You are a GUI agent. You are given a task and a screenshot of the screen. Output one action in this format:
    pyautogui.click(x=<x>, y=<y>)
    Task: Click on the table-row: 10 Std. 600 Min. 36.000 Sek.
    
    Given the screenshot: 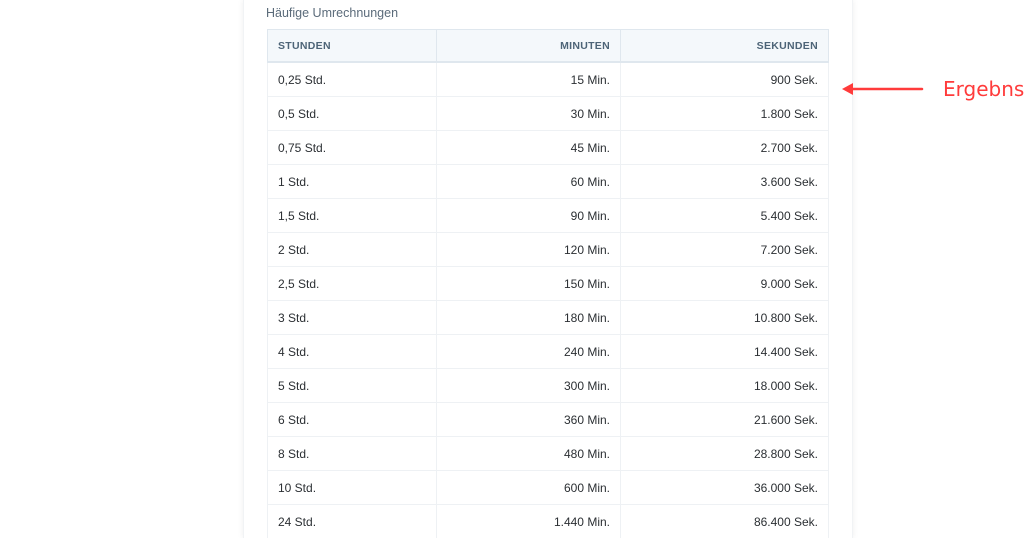 What is the action you would take?
    pyautogui.click(x=548, y=487)
    